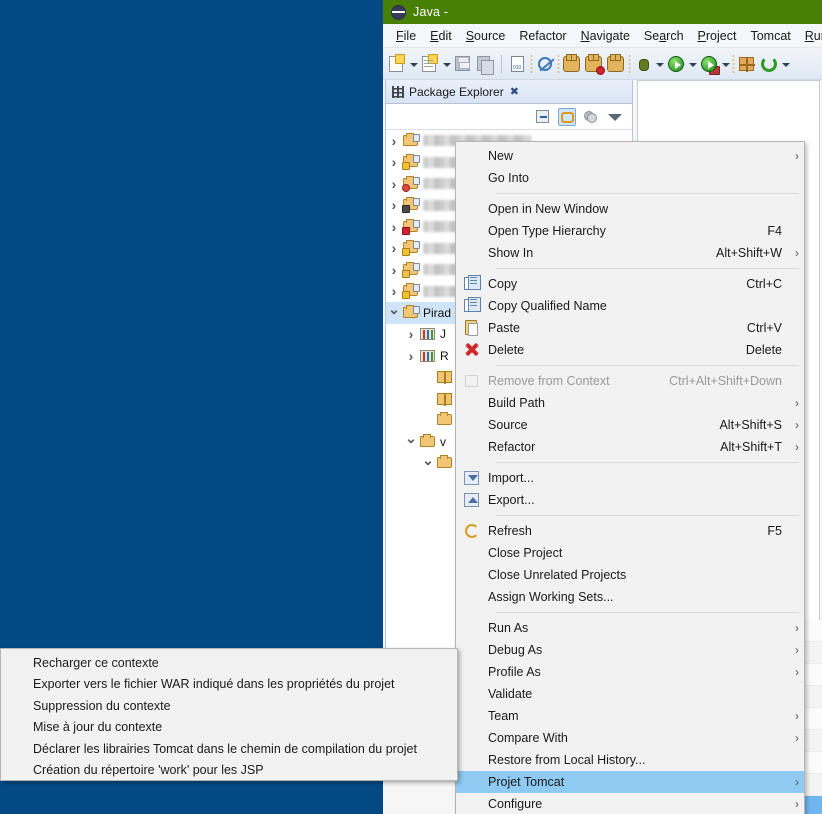 The height and width of the screenshot is (814, 822). I want to click on menu-item-label: Open Type Hierarchy, so click(547, 231).